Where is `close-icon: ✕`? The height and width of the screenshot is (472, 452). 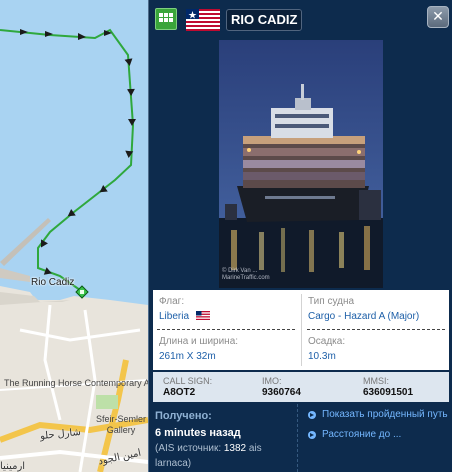 close-icon: ✕ is located at coordinates (438, 17).